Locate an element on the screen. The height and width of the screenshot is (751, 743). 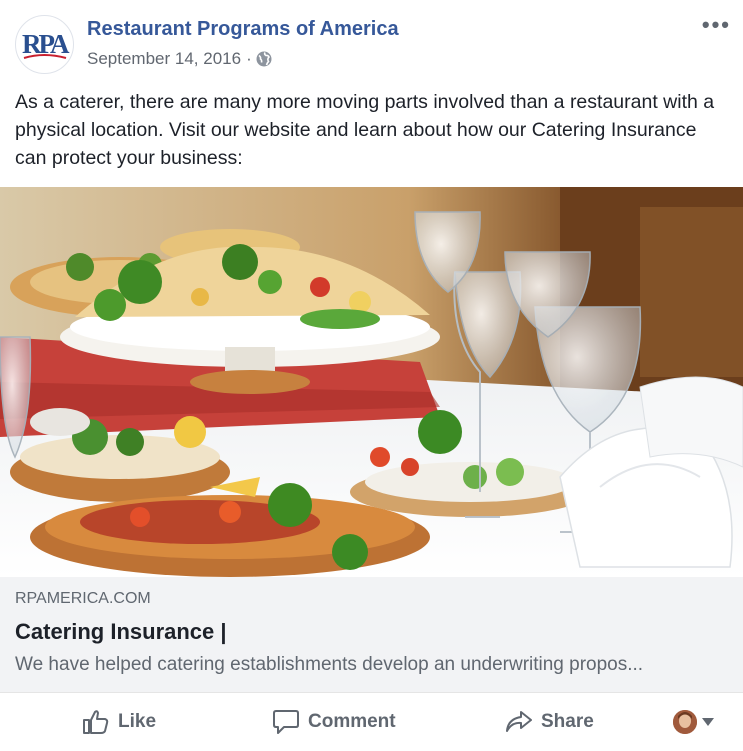
like-label: Like is located at coordinates (137, 721).